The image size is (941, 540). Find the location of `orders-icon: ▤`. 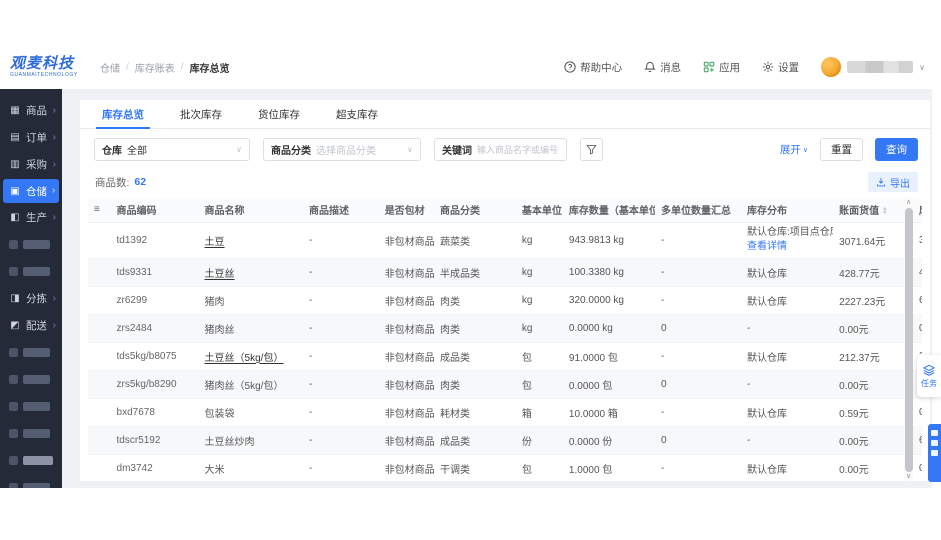

orders-icon: ▤ is located at coordinates (15, 137).